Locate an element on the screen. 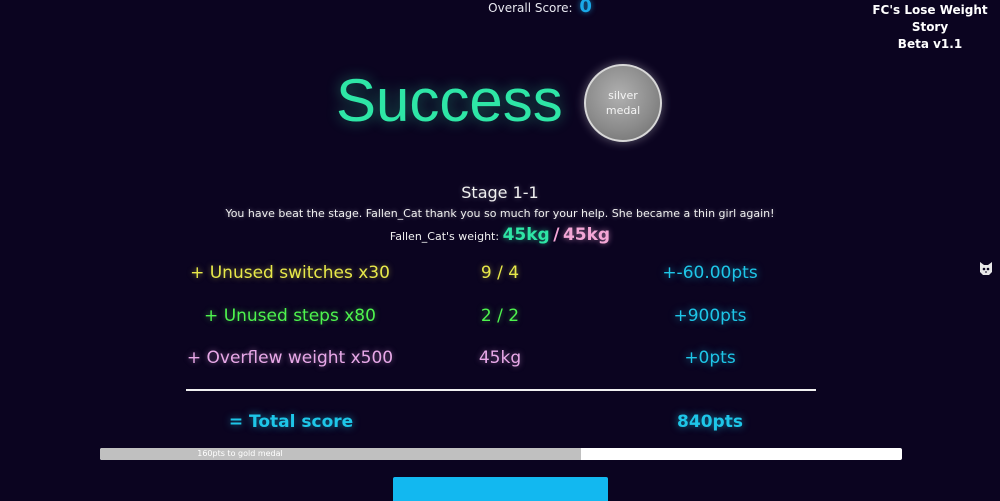  medal-label-line1: silver is located at coordinates (623, 95).